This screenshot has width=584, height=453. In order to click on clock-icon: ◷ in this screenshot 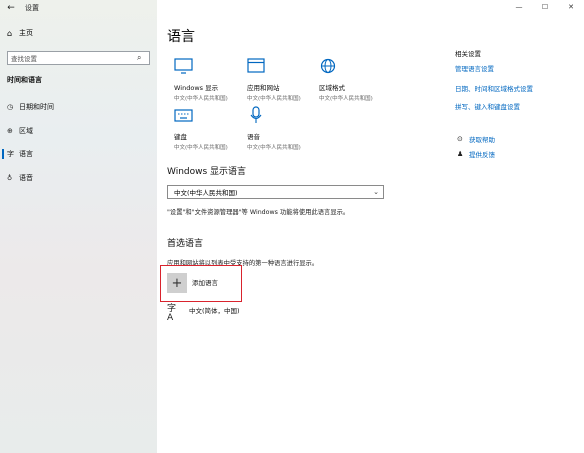, I will do `click(10, 107)`.